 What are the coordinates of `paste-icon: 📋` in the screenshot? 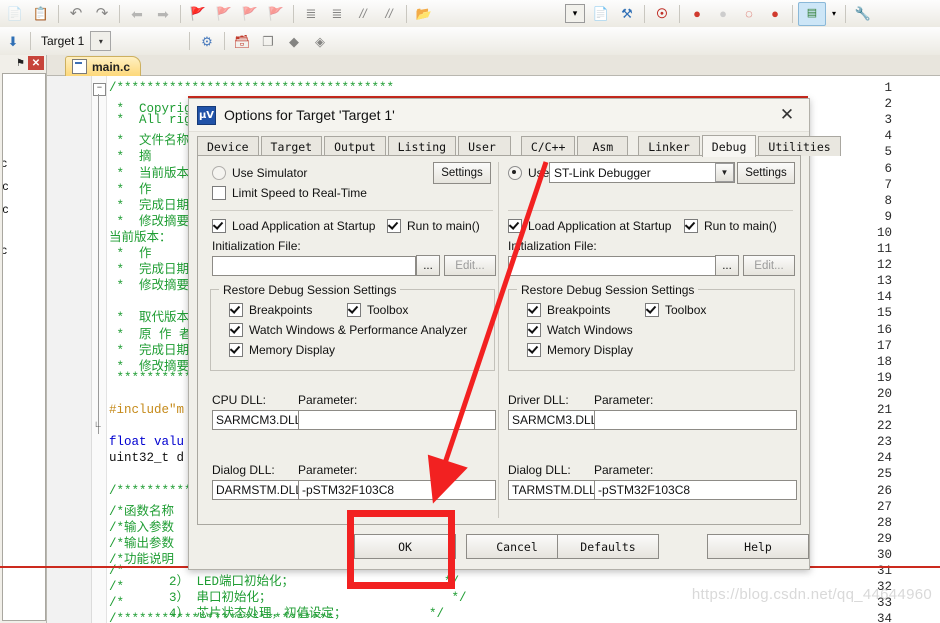 It's located at (41, 14).